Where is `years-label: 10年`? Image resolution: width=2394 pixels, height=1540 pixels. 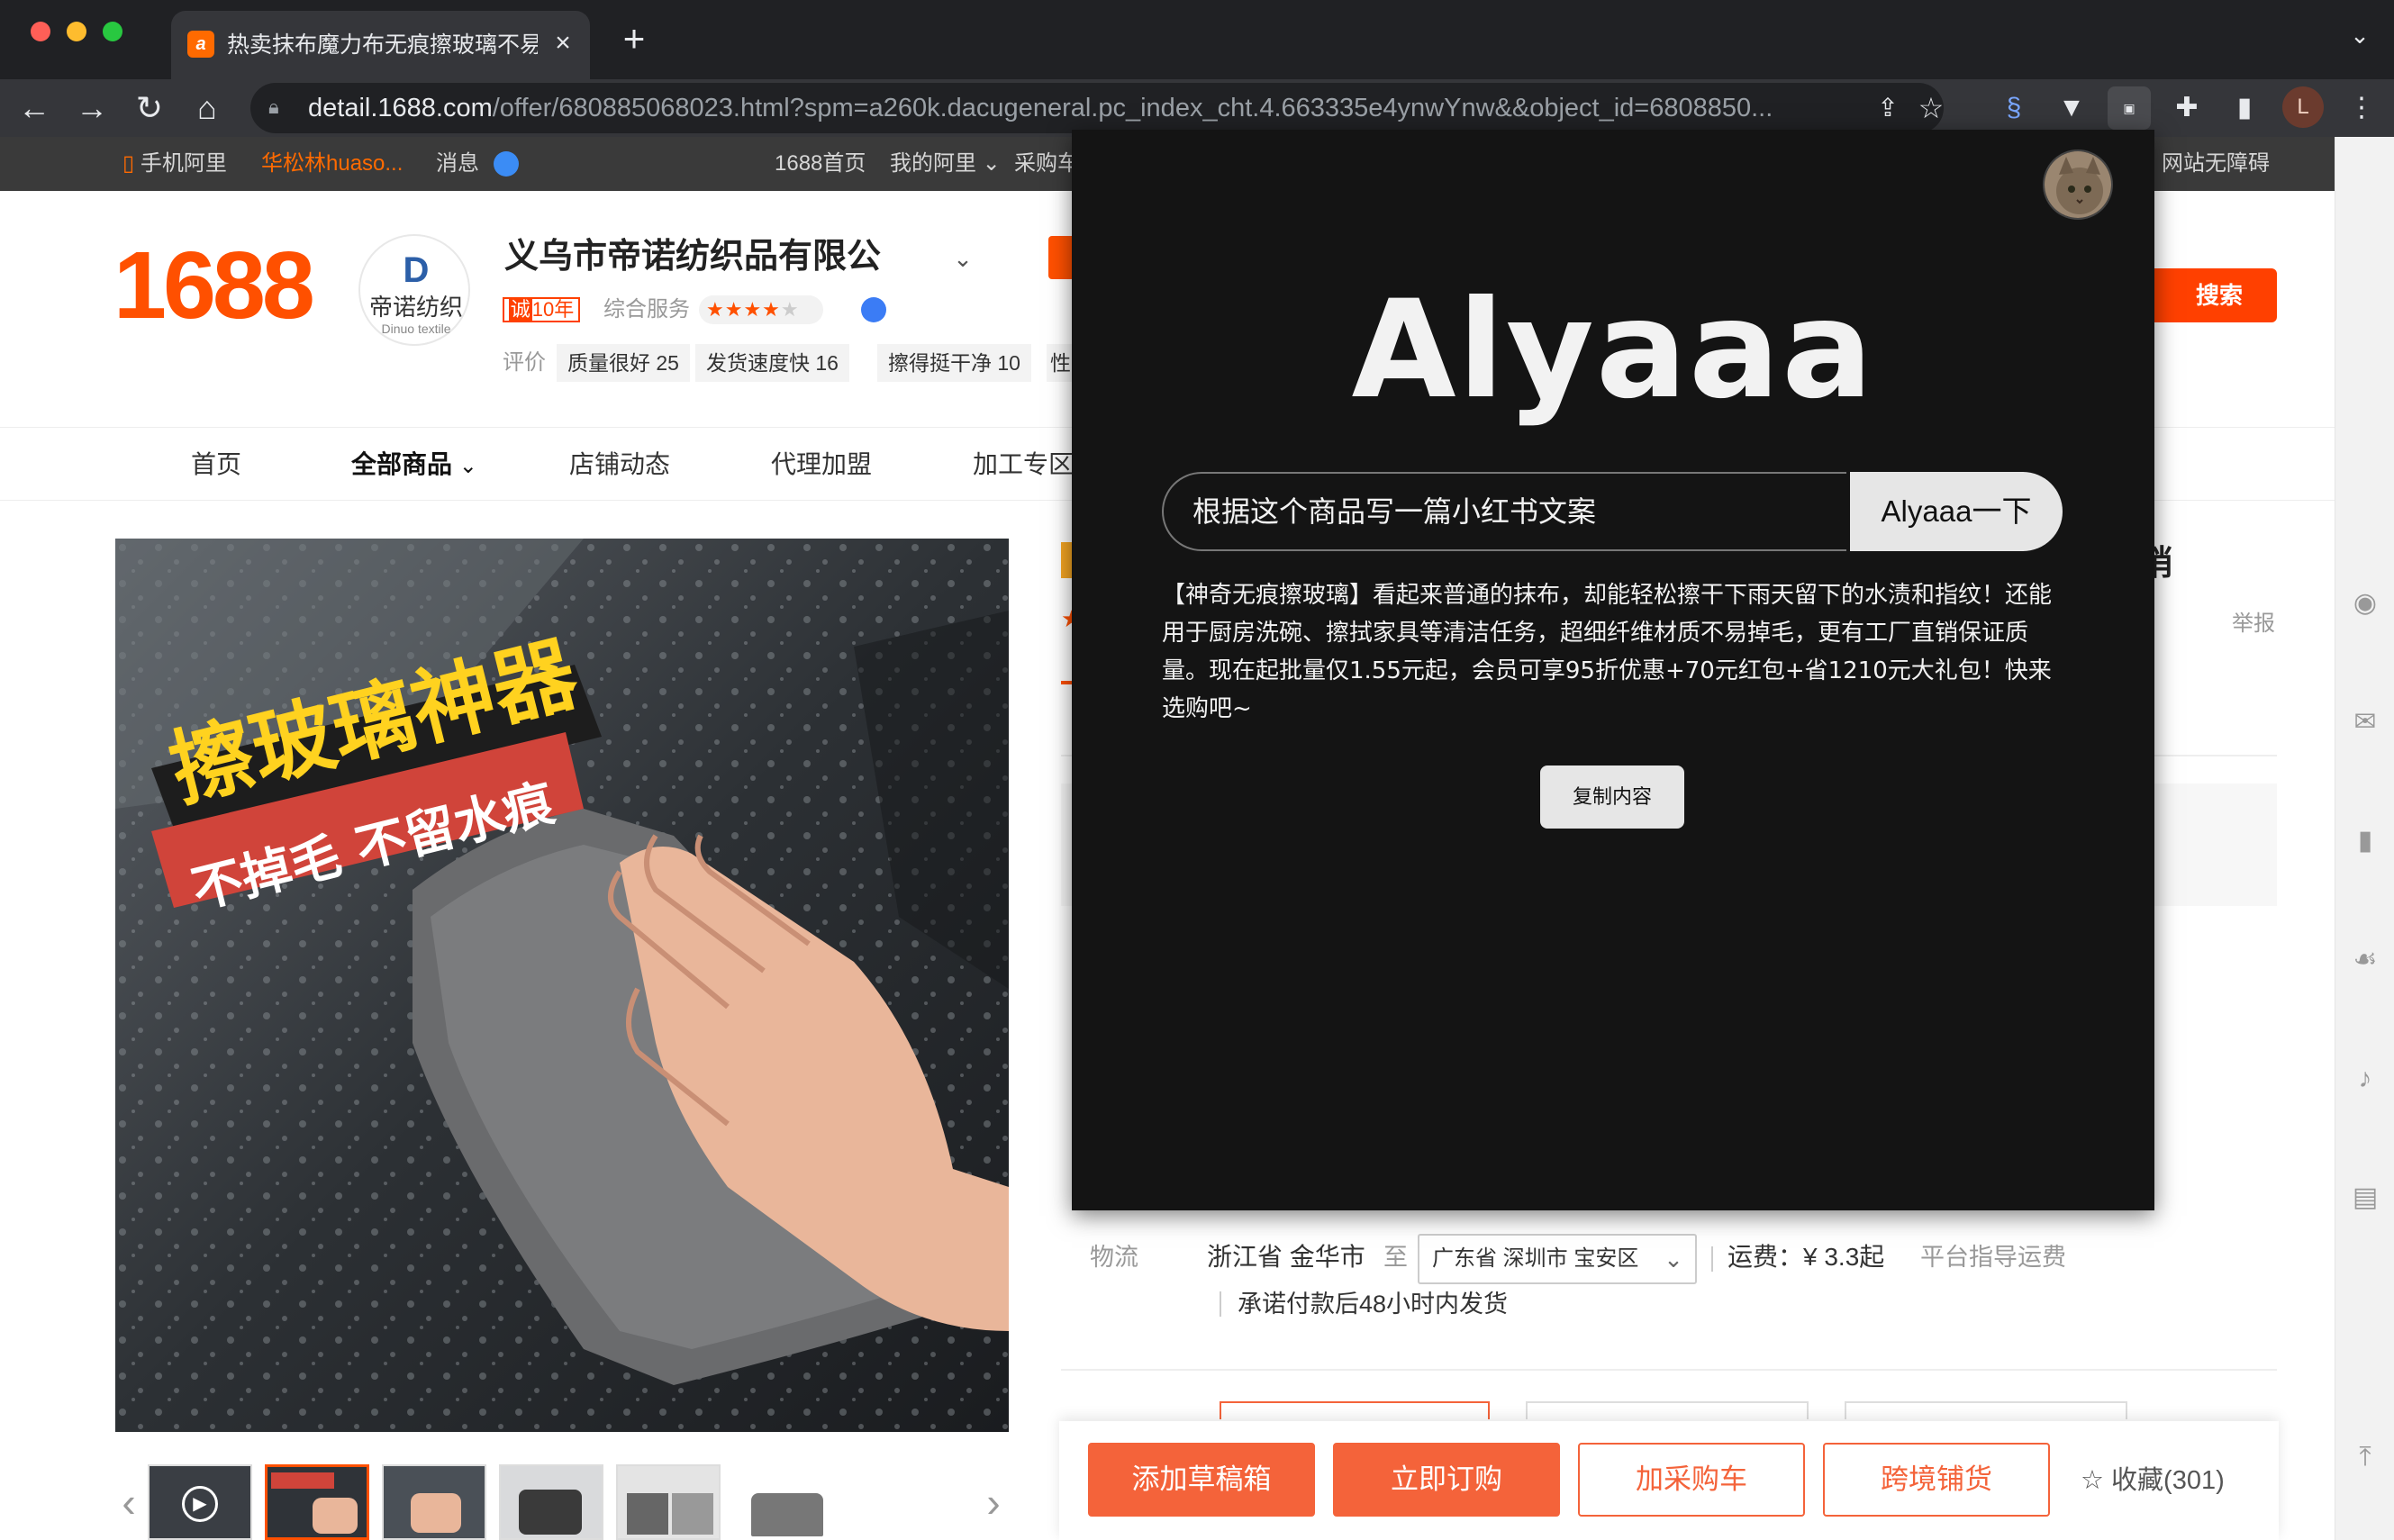
years-label: 10年 is located at coordinates (553, 309).